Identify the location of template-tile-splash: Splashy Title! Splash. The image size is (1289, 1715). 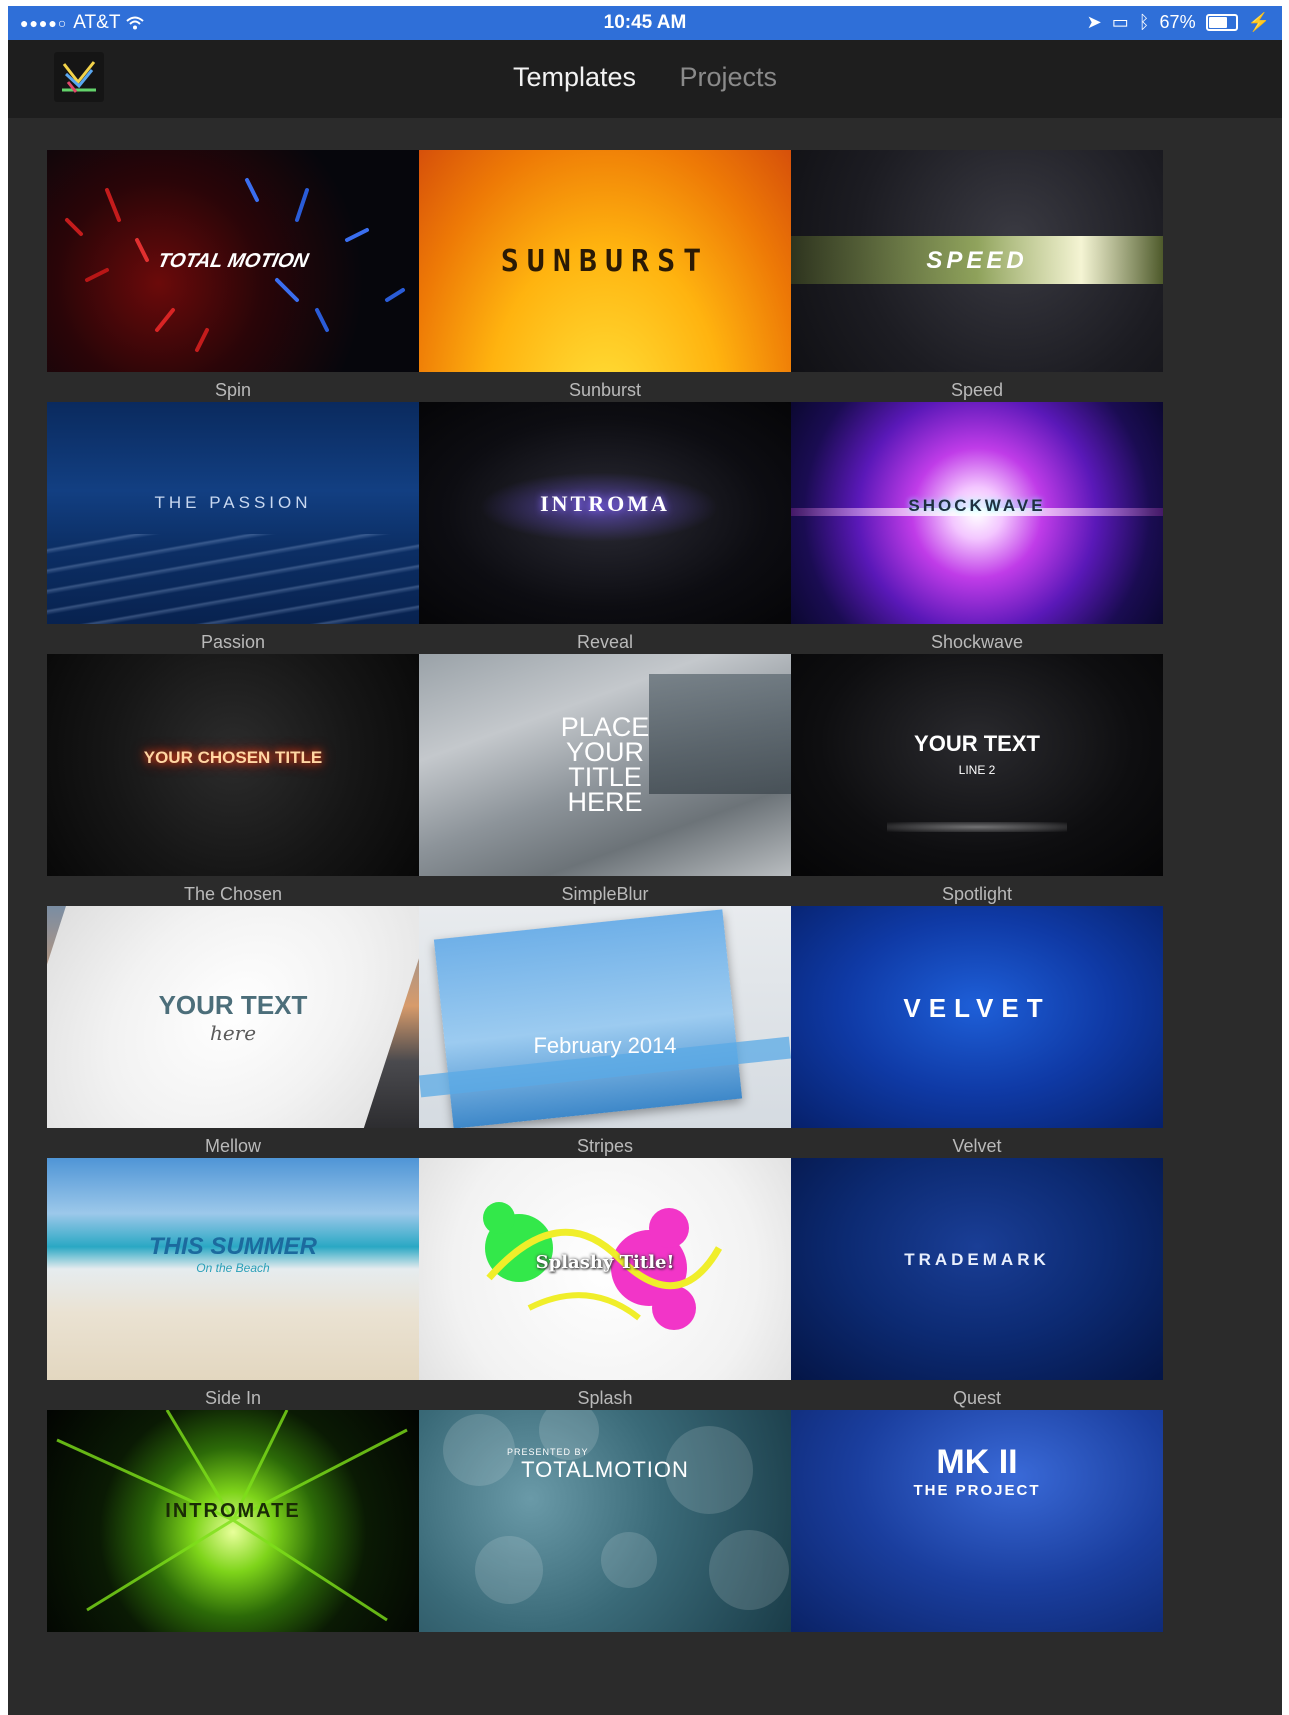
(605, 1283).